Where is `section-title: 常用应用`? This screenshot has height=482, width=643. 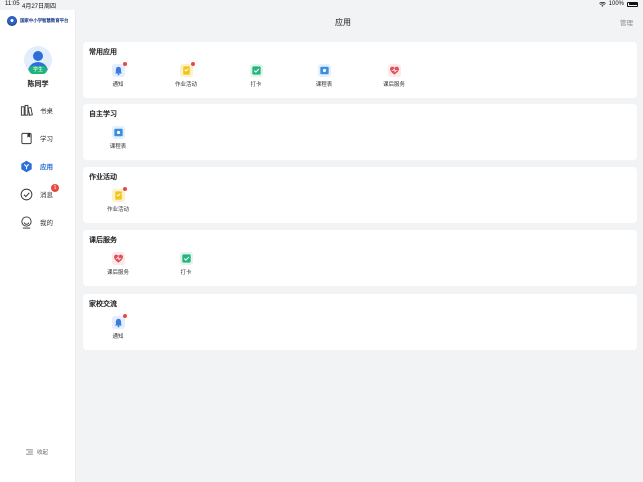 section-title: 常用应用 is located at coordinates (103, 52).